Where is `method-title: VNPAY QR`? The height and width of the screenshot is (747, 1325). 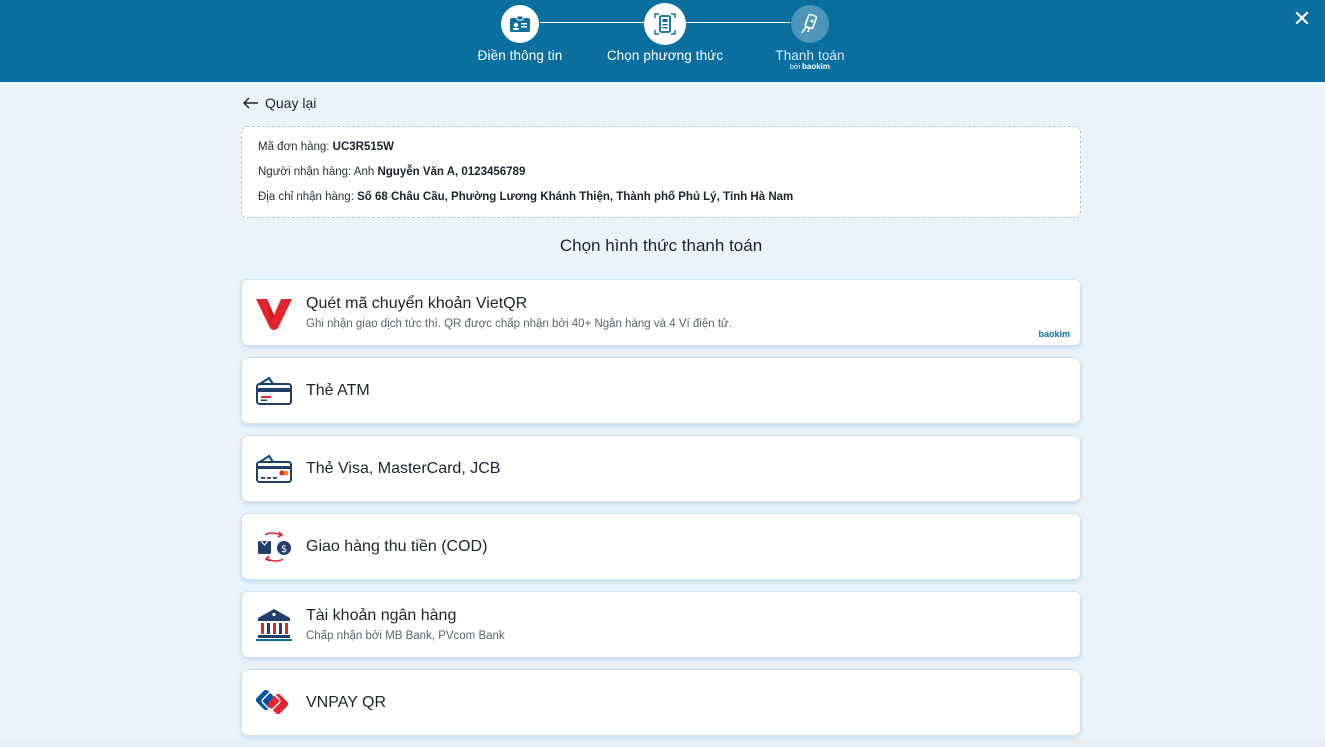
method-title: VNPAY QR is located at coordinates (346, 702).